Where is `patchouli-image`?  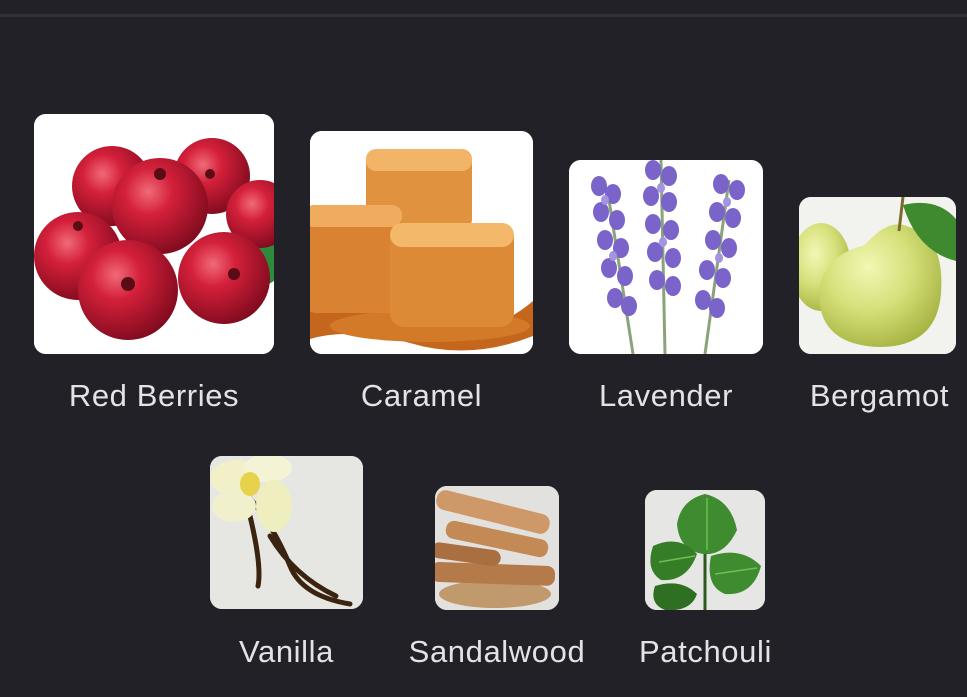 patchouli-image is located at coordinates (705, 550).